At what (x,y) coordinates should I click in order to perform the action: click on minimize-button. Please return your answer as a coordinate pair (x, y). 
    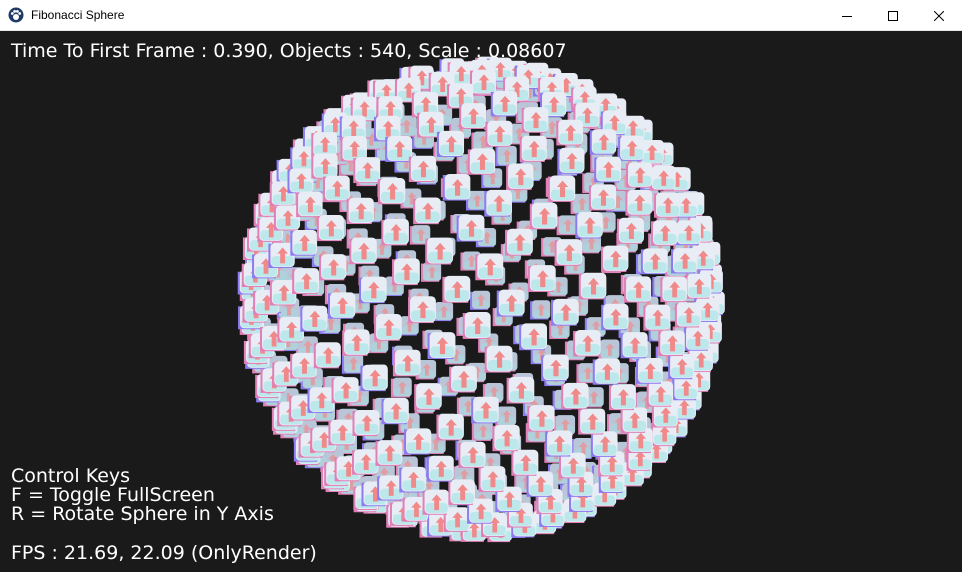
    Looking at the image, I should click on (847, 15).